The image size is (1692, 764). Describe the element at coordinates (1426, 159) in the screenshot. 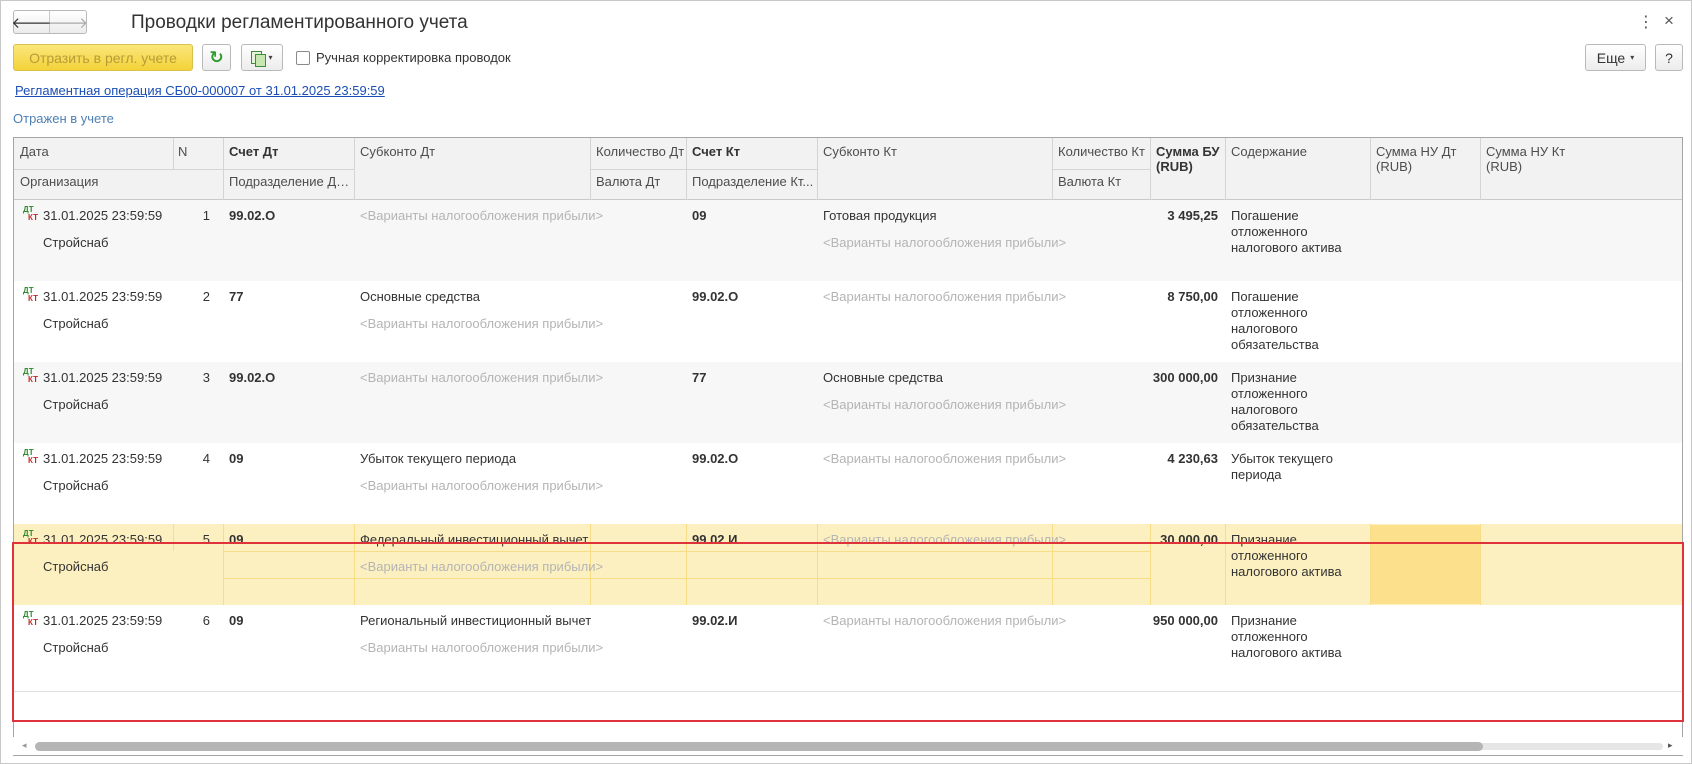

I see `column-header-sum-nu-dt: Сумма НУ Дт (RUB)` at that location.